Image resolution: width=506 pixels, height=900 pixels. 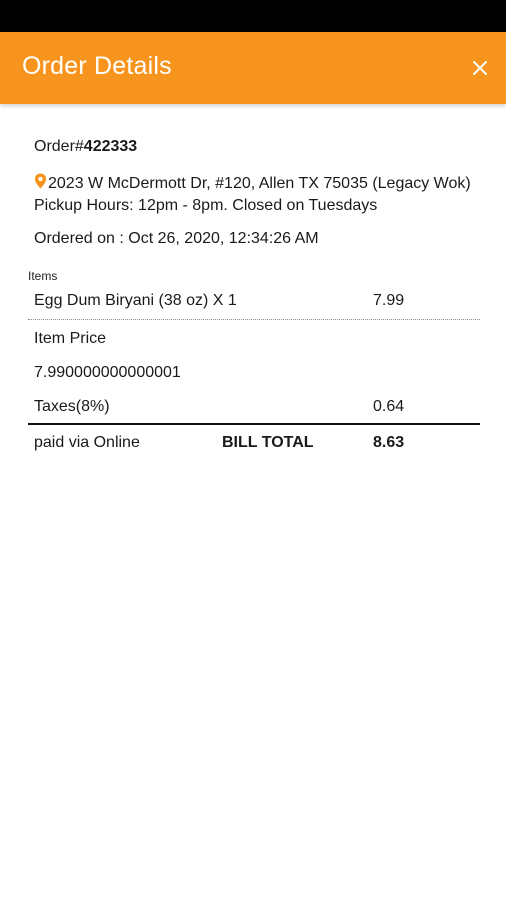 I want to click on item-price-label: Item Price, so click(x=70, y=338).